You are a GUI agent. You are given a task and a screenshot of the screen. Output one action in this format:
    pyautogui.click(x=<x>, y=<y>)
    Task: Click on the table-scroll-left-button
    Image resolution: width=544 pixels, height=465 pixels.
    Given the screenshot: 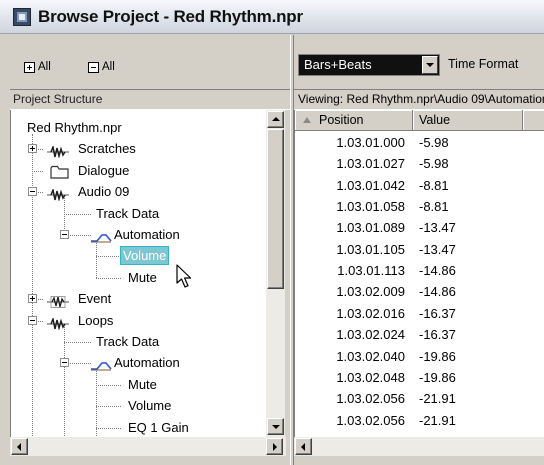 What is the action you would take?
    pyautogui.click(x=303, y=446)
    